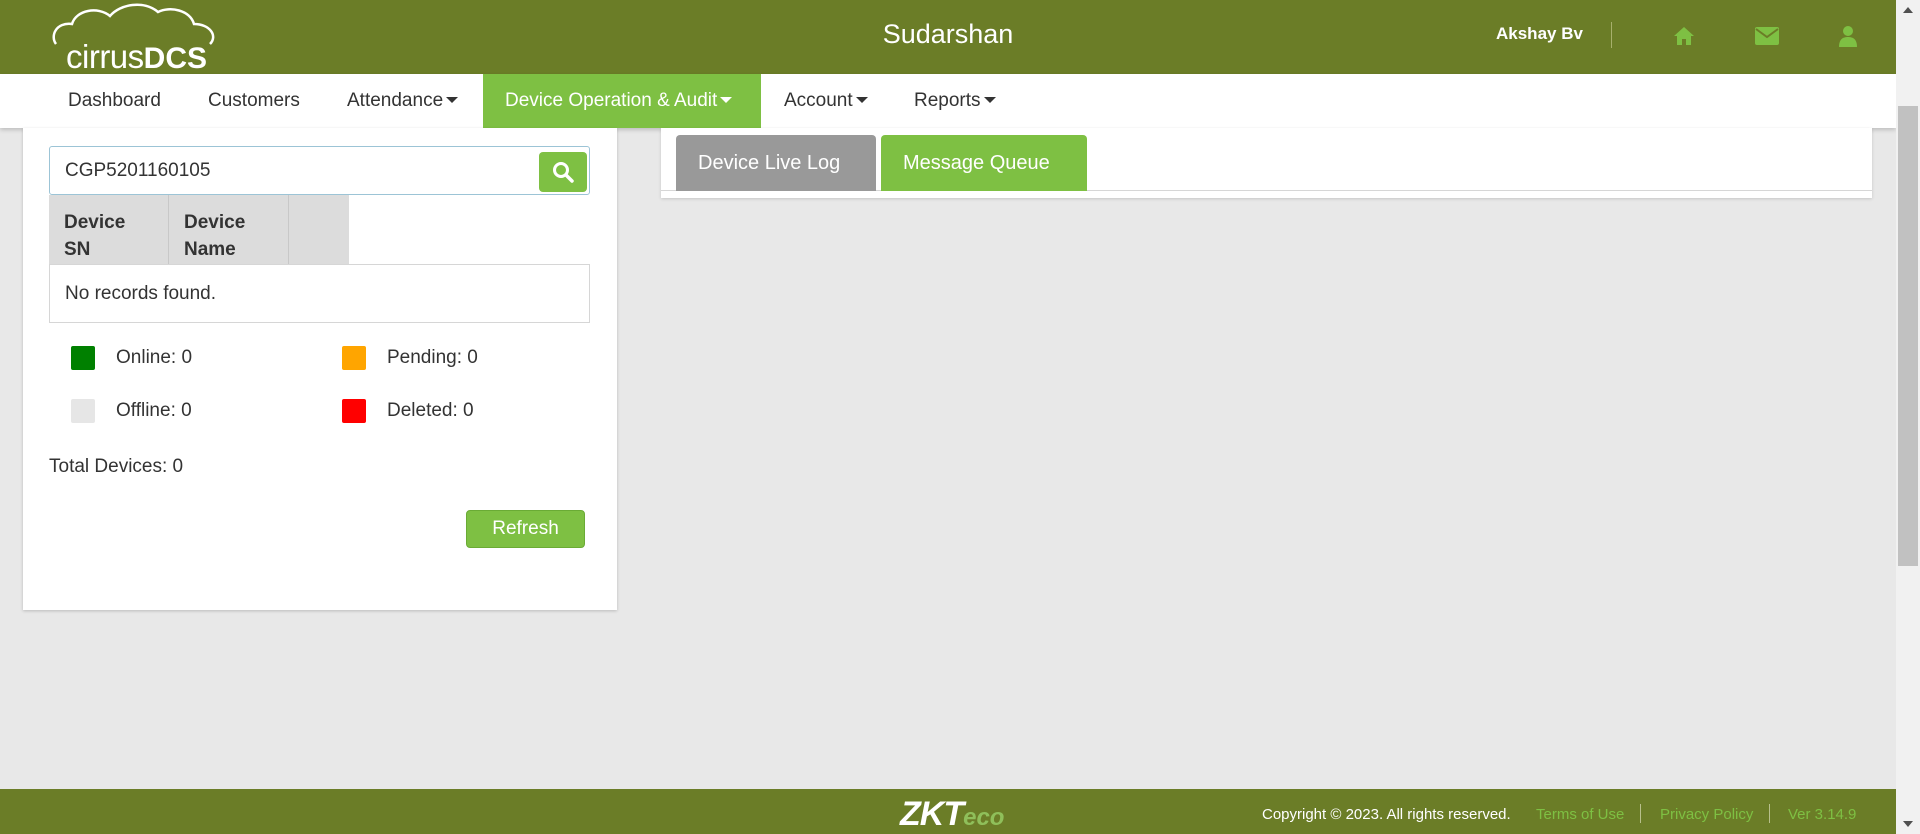 The height and width of the screenshot is (834, 1920). Describe the element at coordinates (116, 466) in the screenshot. I see `total-devices: Total Devices: 0` at that location.